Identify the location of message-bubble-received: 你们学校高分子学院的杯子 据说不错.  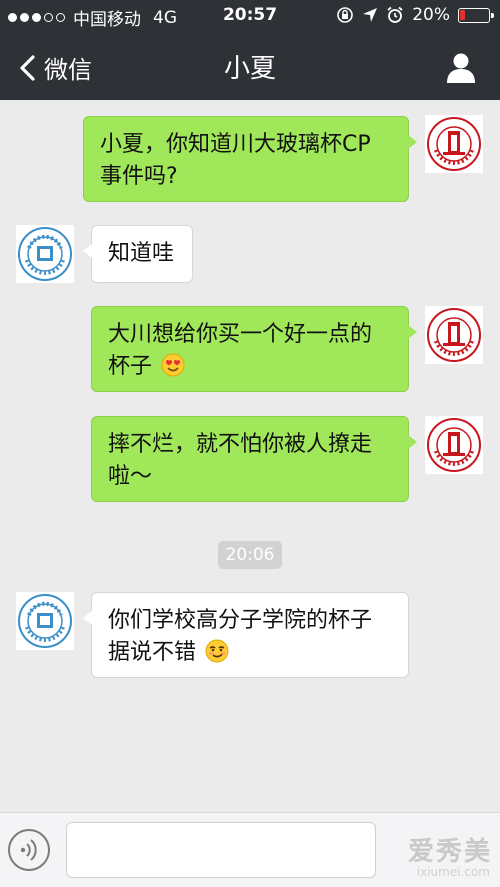
(246, 635).